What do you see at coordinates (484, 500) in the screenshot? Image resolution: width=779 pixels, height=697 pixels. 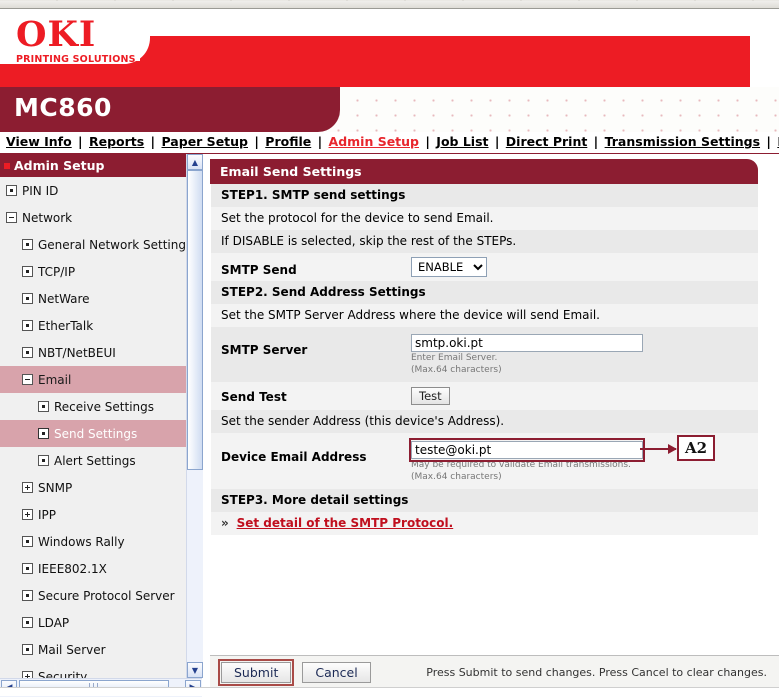 I see `step3-heading: STEP3. More detail settings` at bounding box center [484, 500].